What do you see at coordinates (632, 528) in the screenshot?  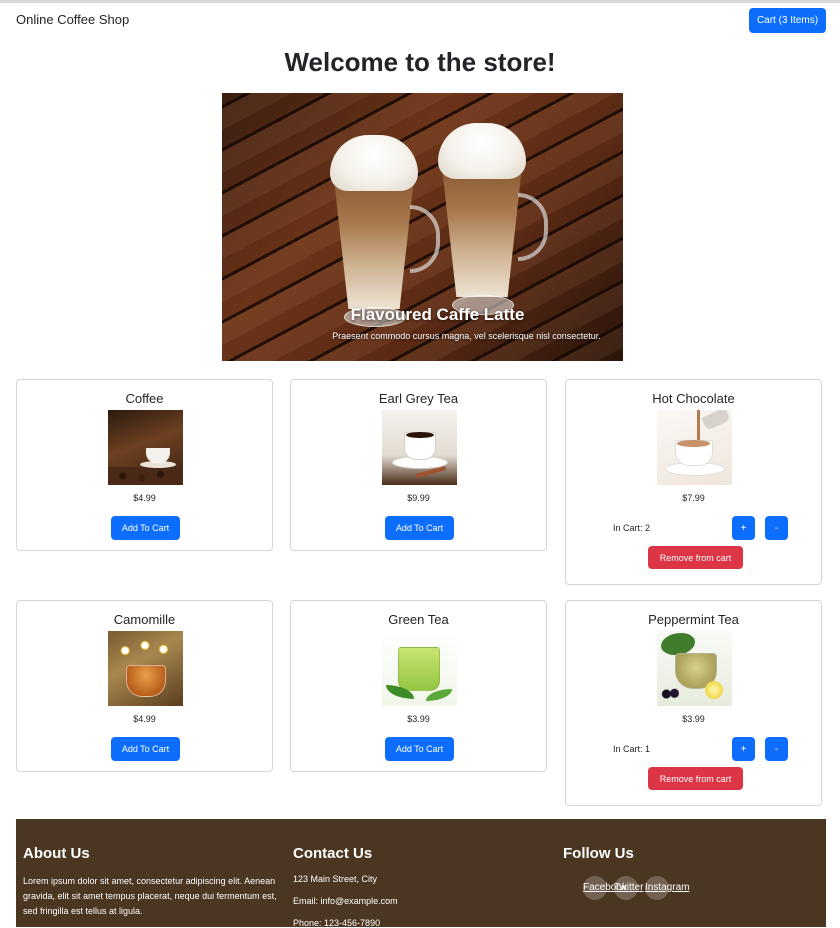 I see `in-cart-count: In Cart: 2` at bounding box center [632, 528].